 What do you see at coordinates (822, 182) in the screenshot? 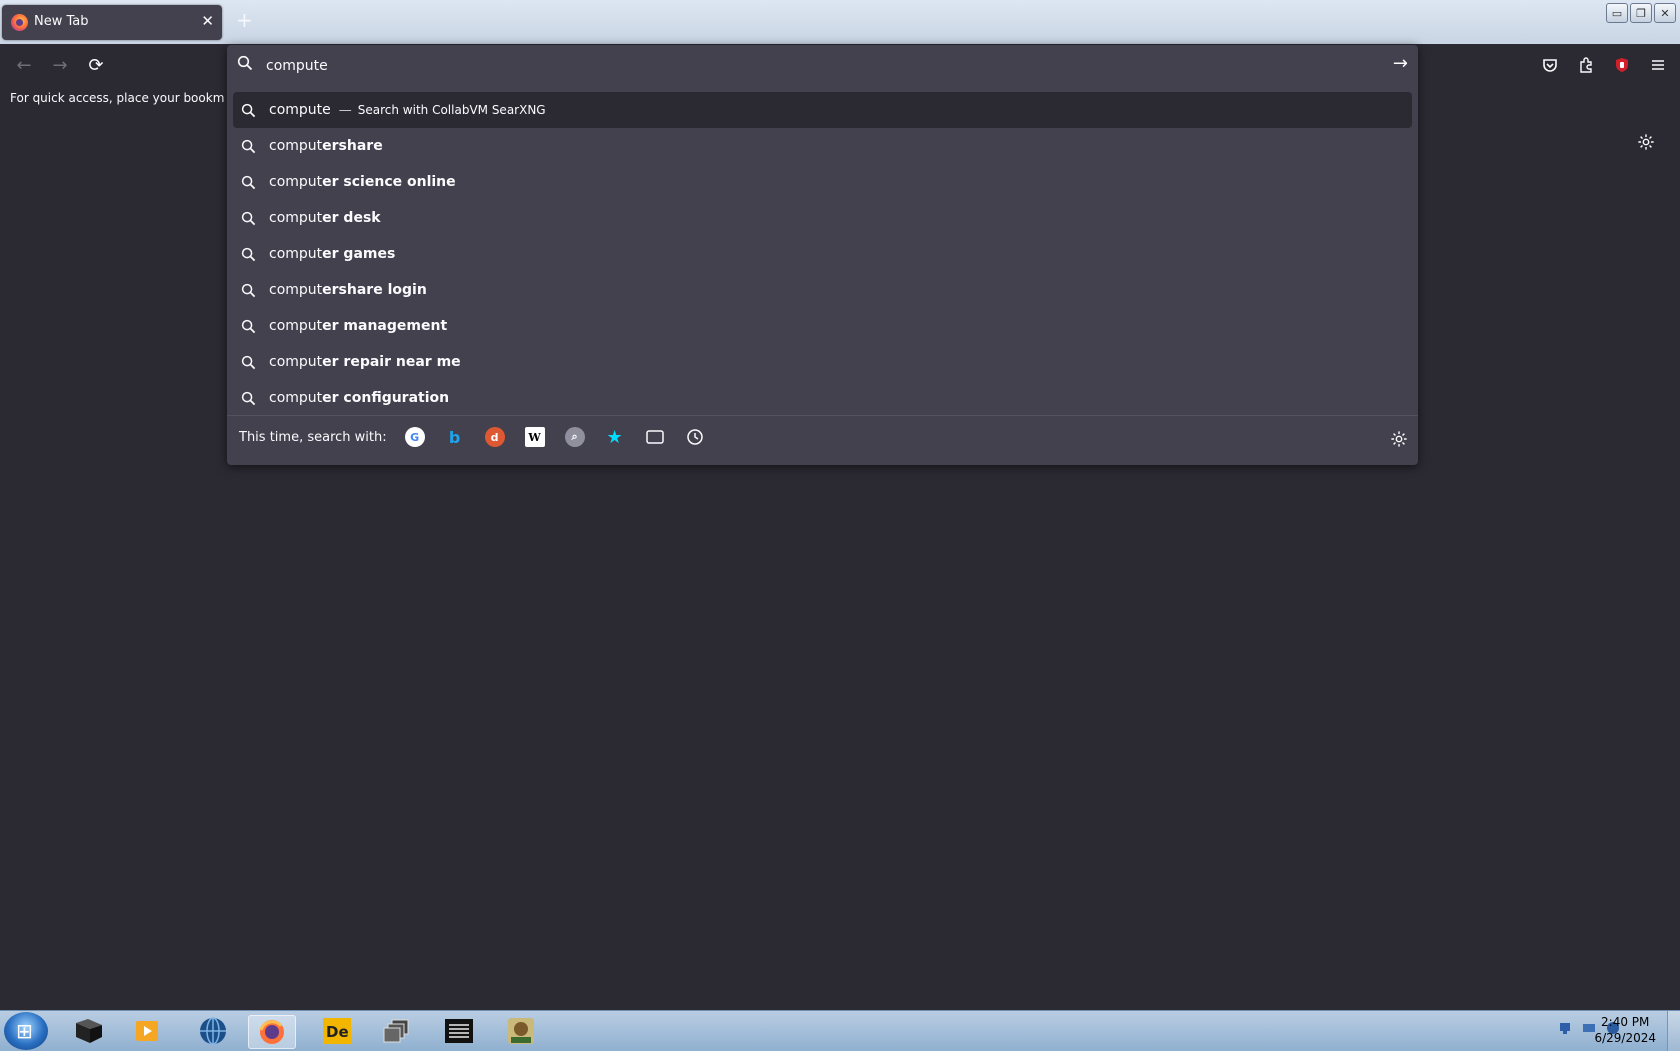
I see `suggestion-row: computer science online` at bounding box center [822, 182].